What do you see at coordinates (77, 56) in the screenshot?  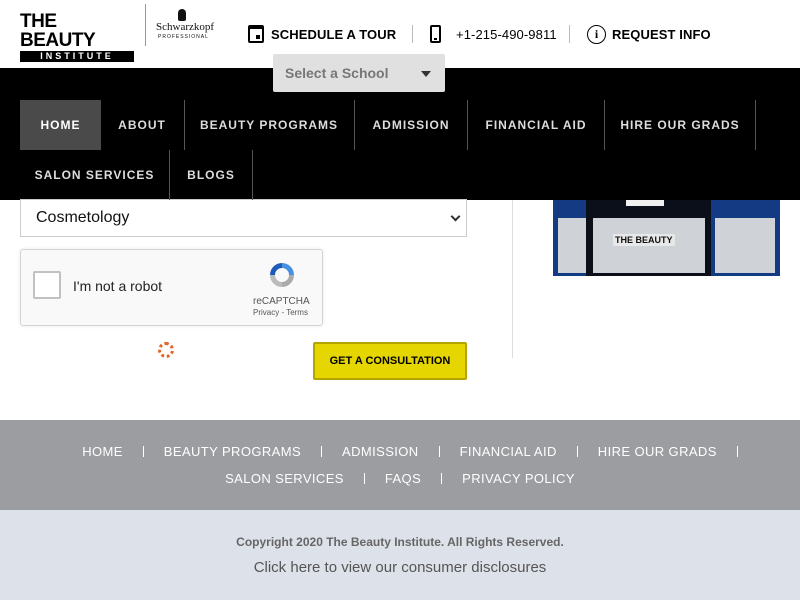 I see `logo-line2: INSTITUTE` at bounding box center [77, 56].